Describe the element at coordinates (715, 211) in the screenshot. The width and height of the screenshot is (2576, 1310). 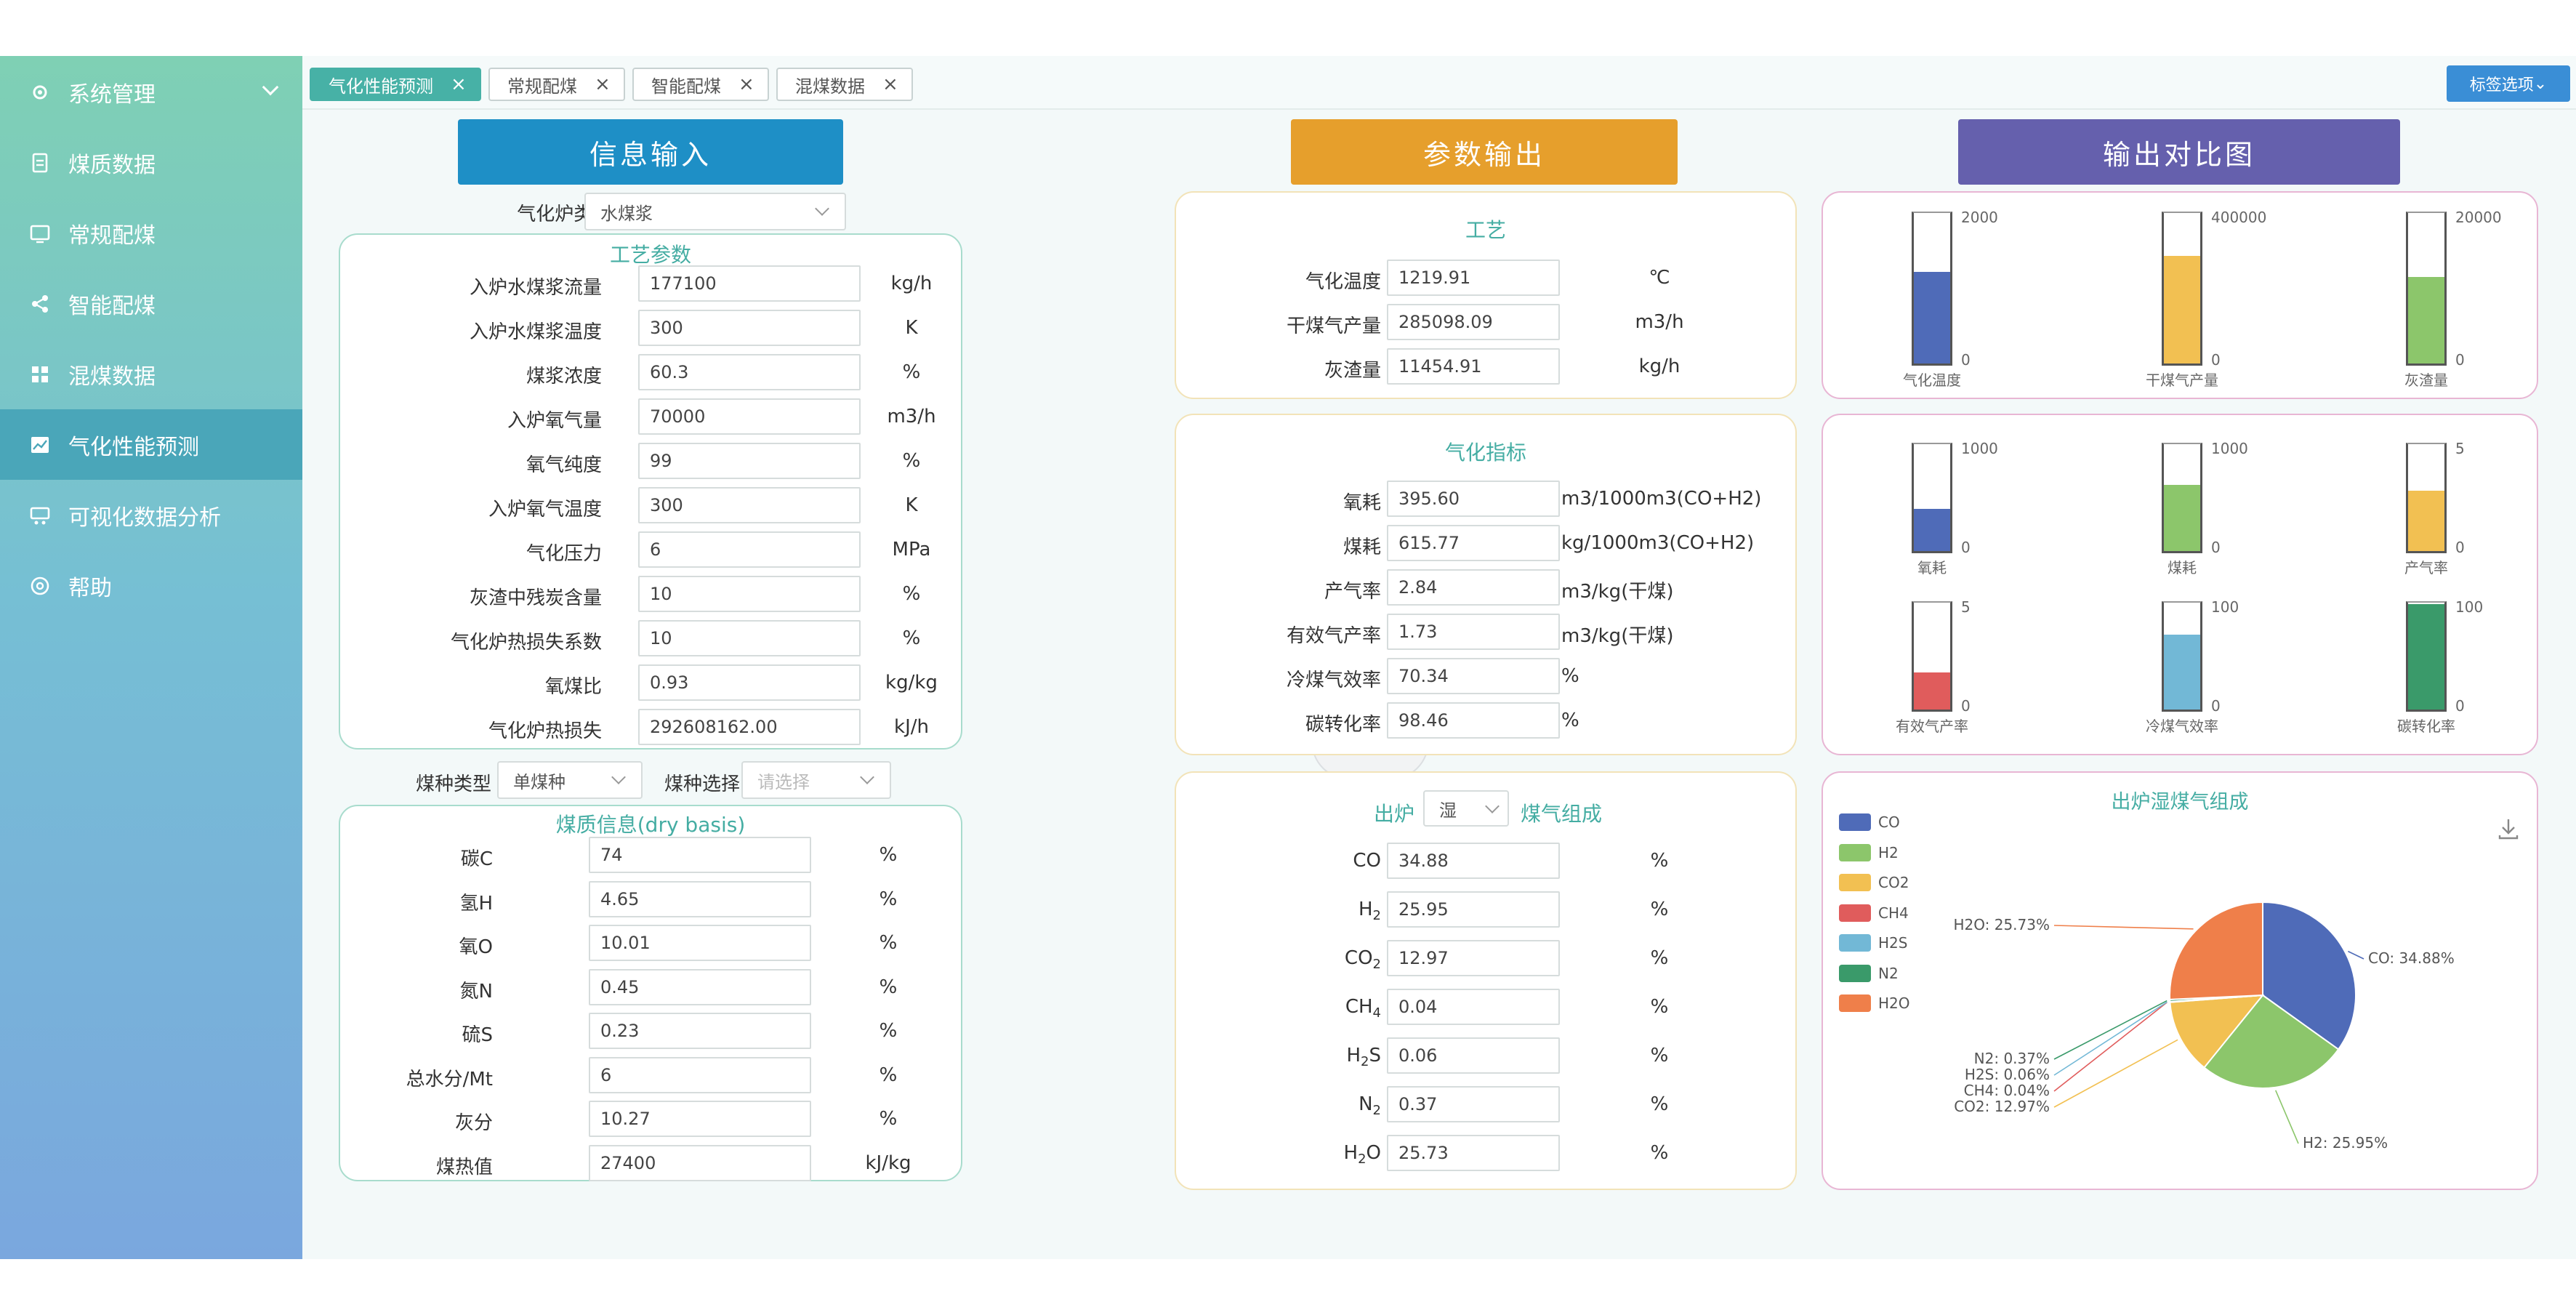
I see `gasifier-type-select: 水煤浆` at that location.